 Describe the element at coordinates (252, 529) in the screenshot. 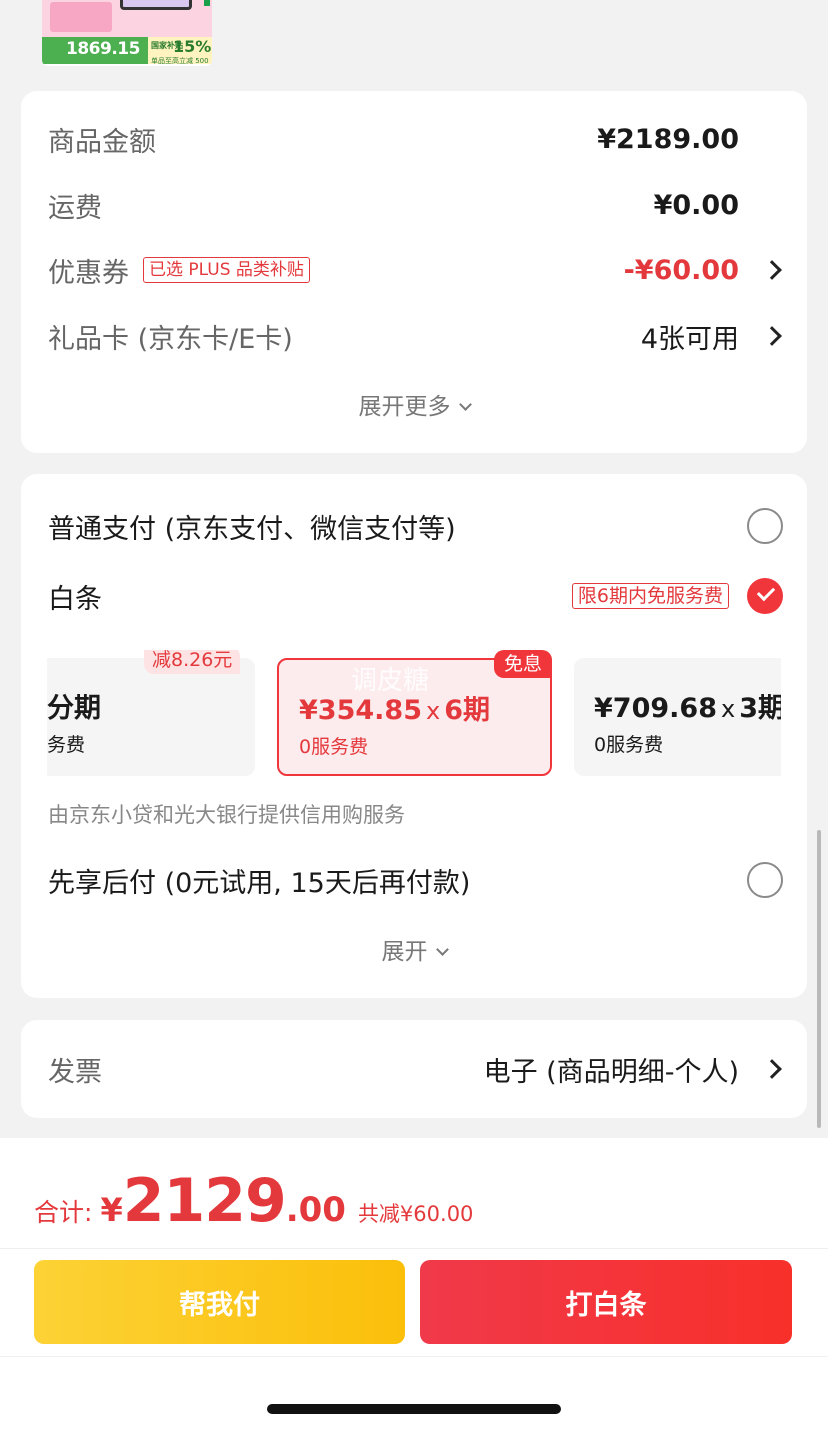

I see `normal-pay-label: 普通支付 (京东支付、微信支付等)` at that location.